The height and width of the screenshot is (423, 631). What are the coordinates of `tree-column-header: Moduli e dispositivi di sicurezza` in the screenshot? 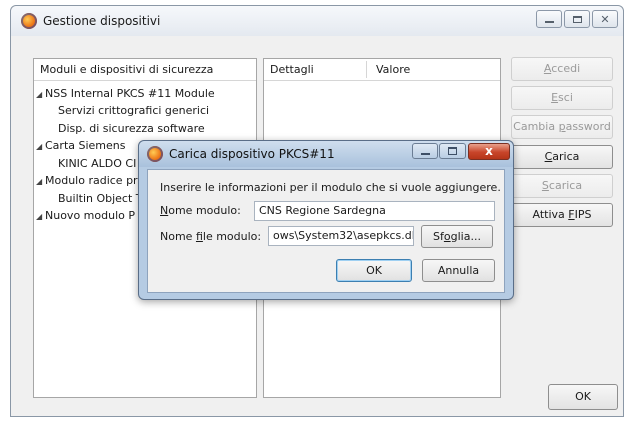 It's located at (145, 70).